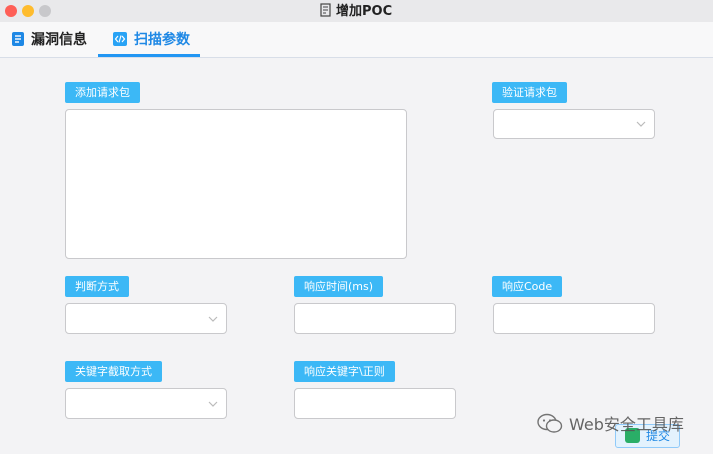 Image resolution: width=713 pixels, height=454 pixels. I want to click on document-icon, so click(18, 39).